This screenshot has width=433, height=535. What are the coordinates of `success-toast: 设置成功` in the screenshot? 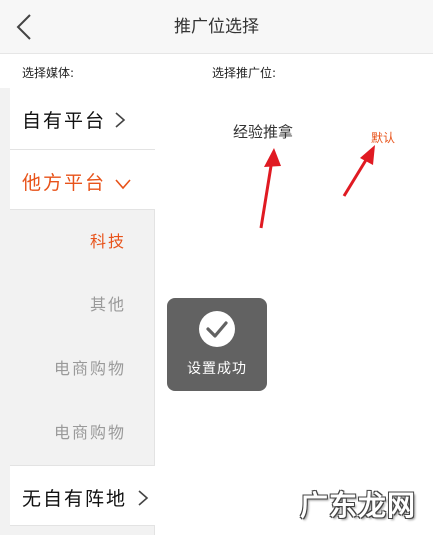 It's located at (217, 344).